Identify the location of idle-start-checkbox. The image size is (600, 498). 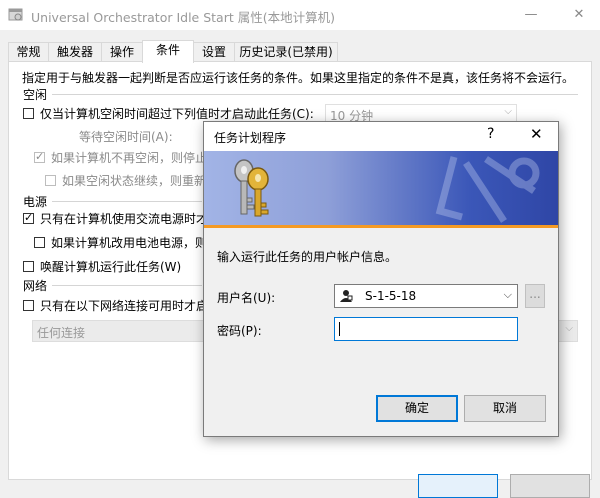
(28, 113).